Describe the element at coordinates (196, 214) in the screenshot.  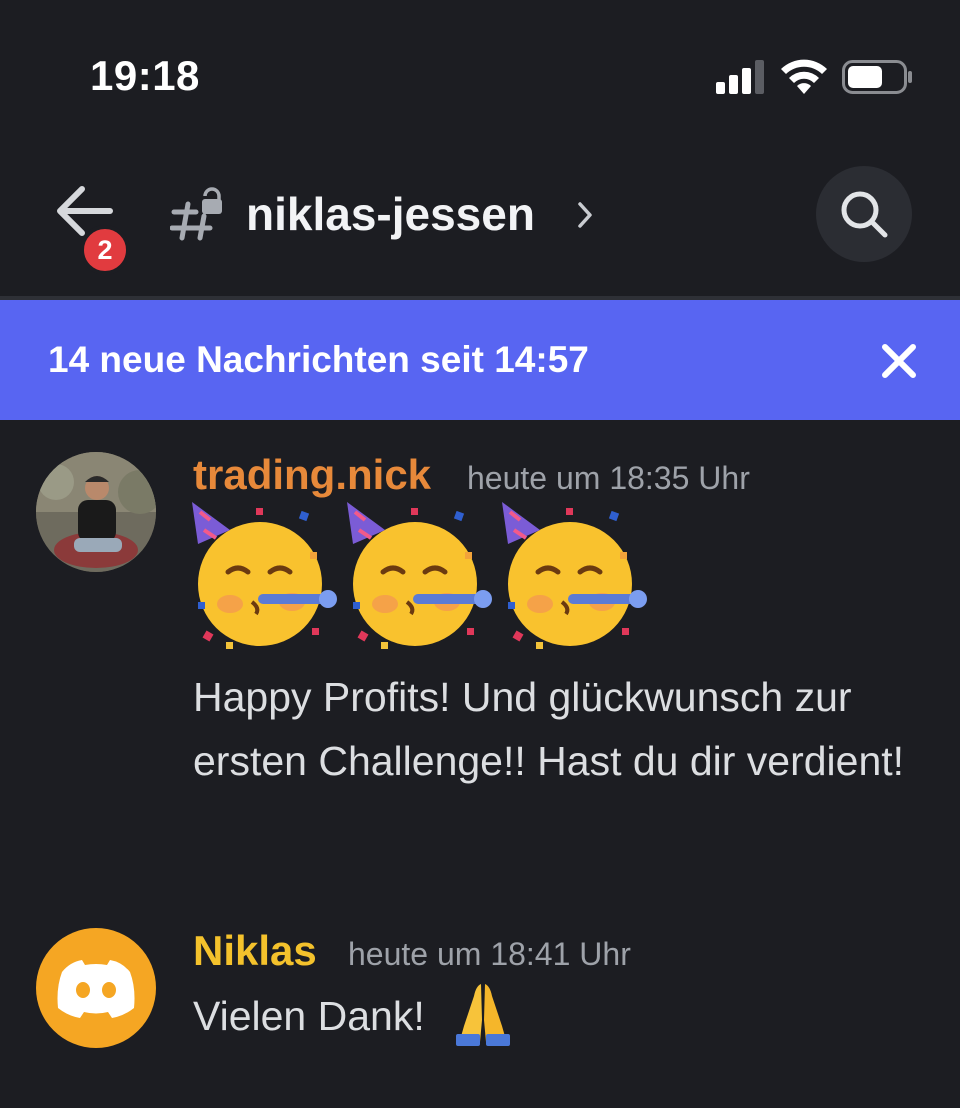
I see `private-channel-icon` at that location.